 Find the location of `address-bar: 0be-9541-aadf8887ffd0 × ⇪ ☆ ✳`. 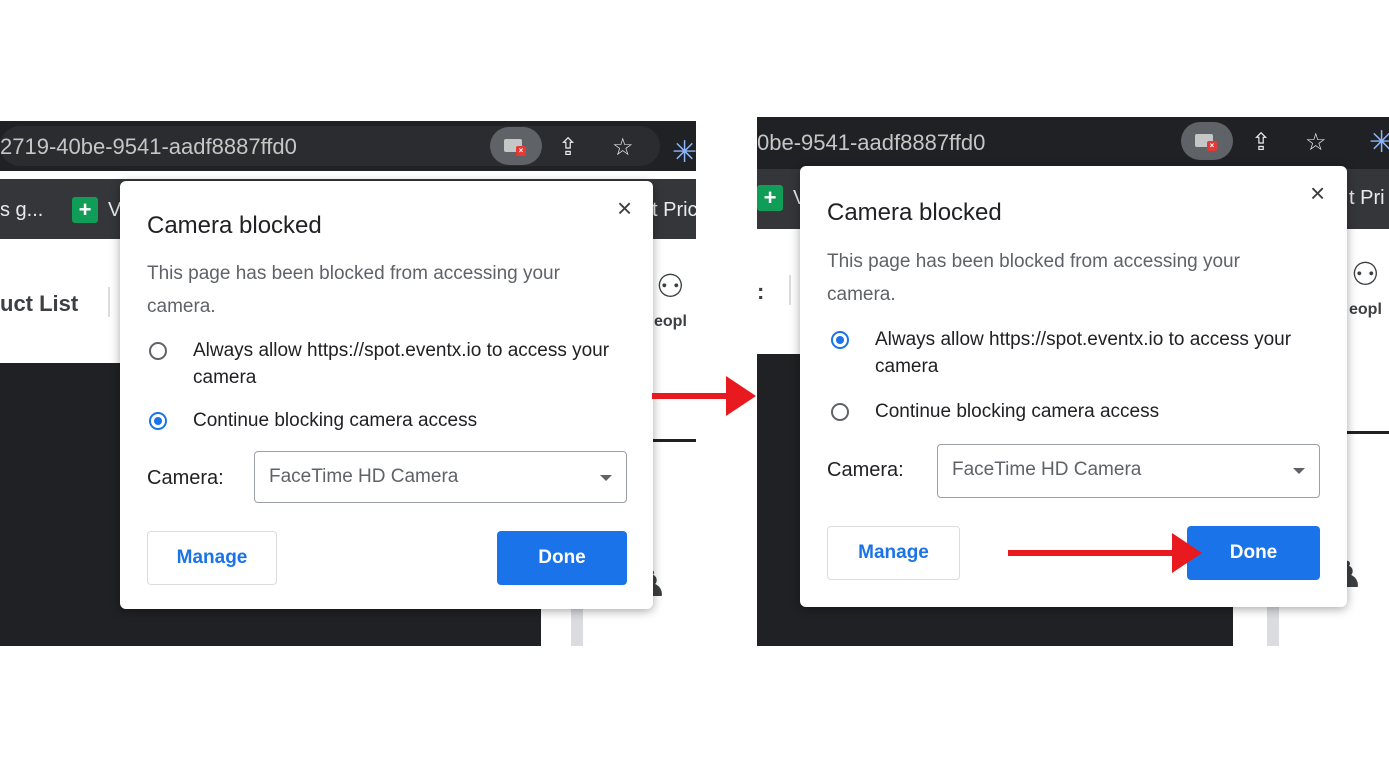

address-bar: 0be-9541-aadf8887ffd0 × ⇪ ☆ ✳ is located at coordinates (1073, 143).